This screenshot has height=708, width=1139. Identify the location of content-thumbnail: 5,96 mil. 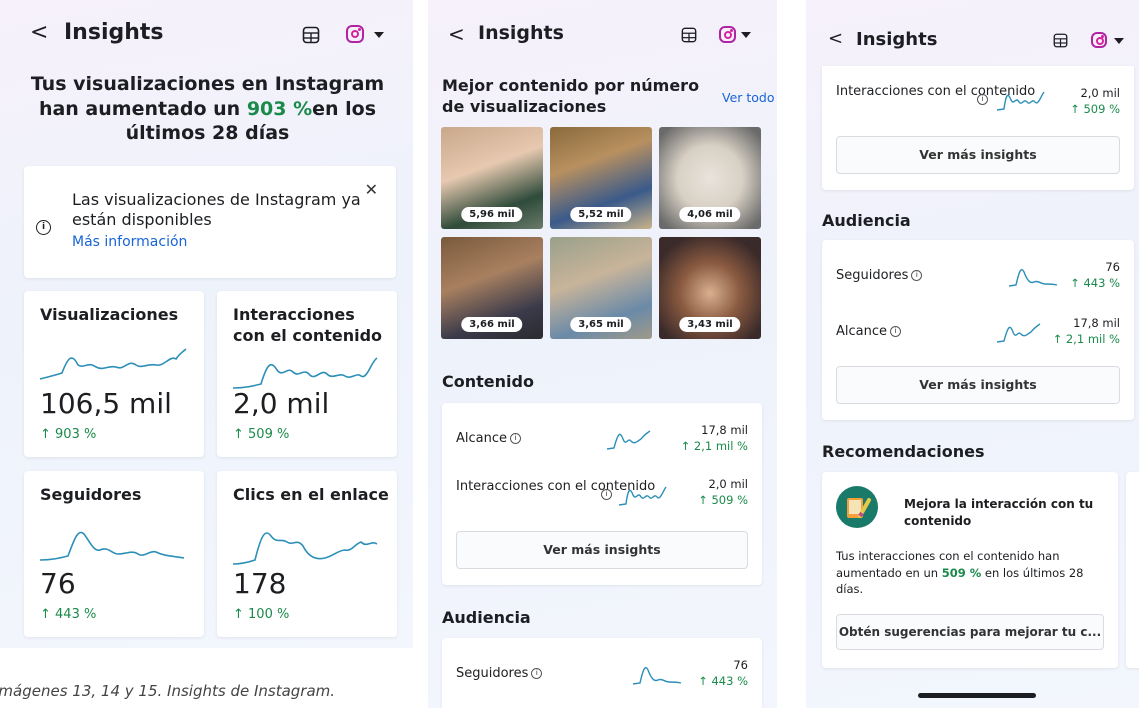
(492, 178).